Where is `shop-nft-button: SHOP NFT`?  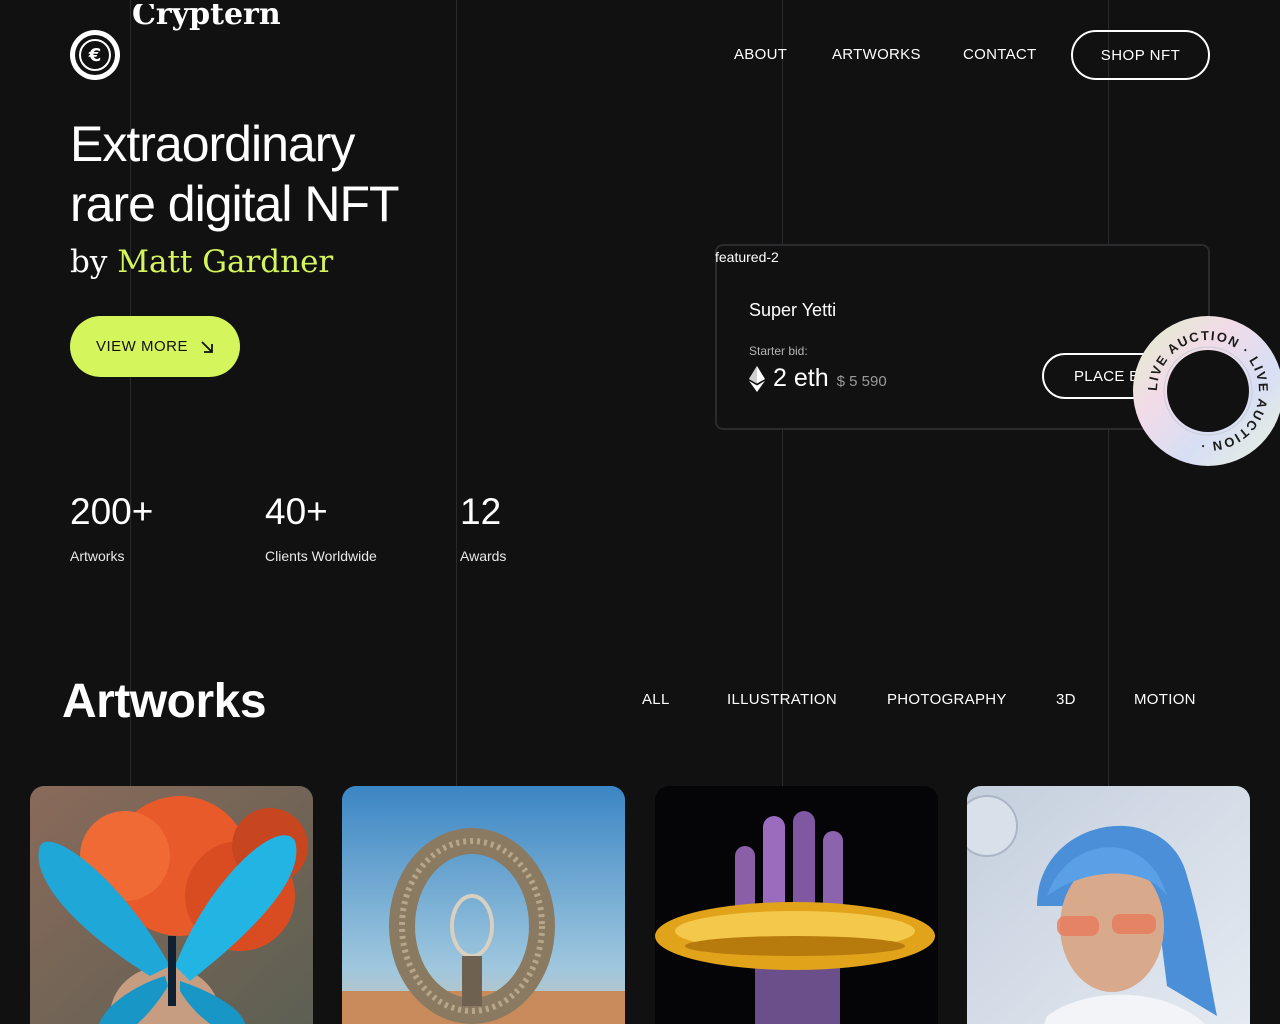 shop-nft-button: SHOP NFT is located at coordinates (1140, 55).